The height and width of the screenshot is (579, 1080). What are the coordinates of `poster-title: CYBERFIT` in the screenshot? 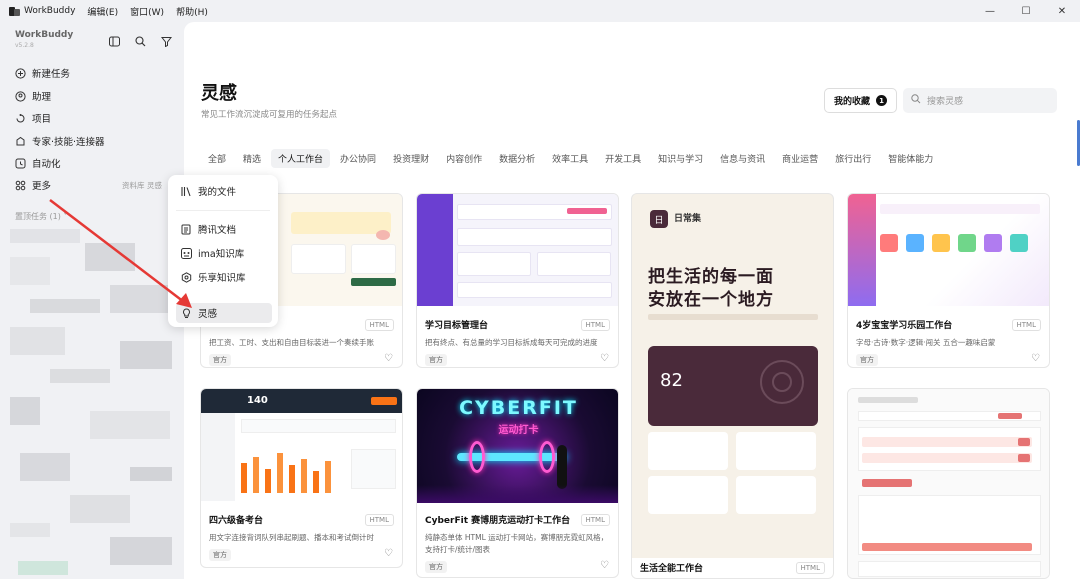 It's located at (518, 408).